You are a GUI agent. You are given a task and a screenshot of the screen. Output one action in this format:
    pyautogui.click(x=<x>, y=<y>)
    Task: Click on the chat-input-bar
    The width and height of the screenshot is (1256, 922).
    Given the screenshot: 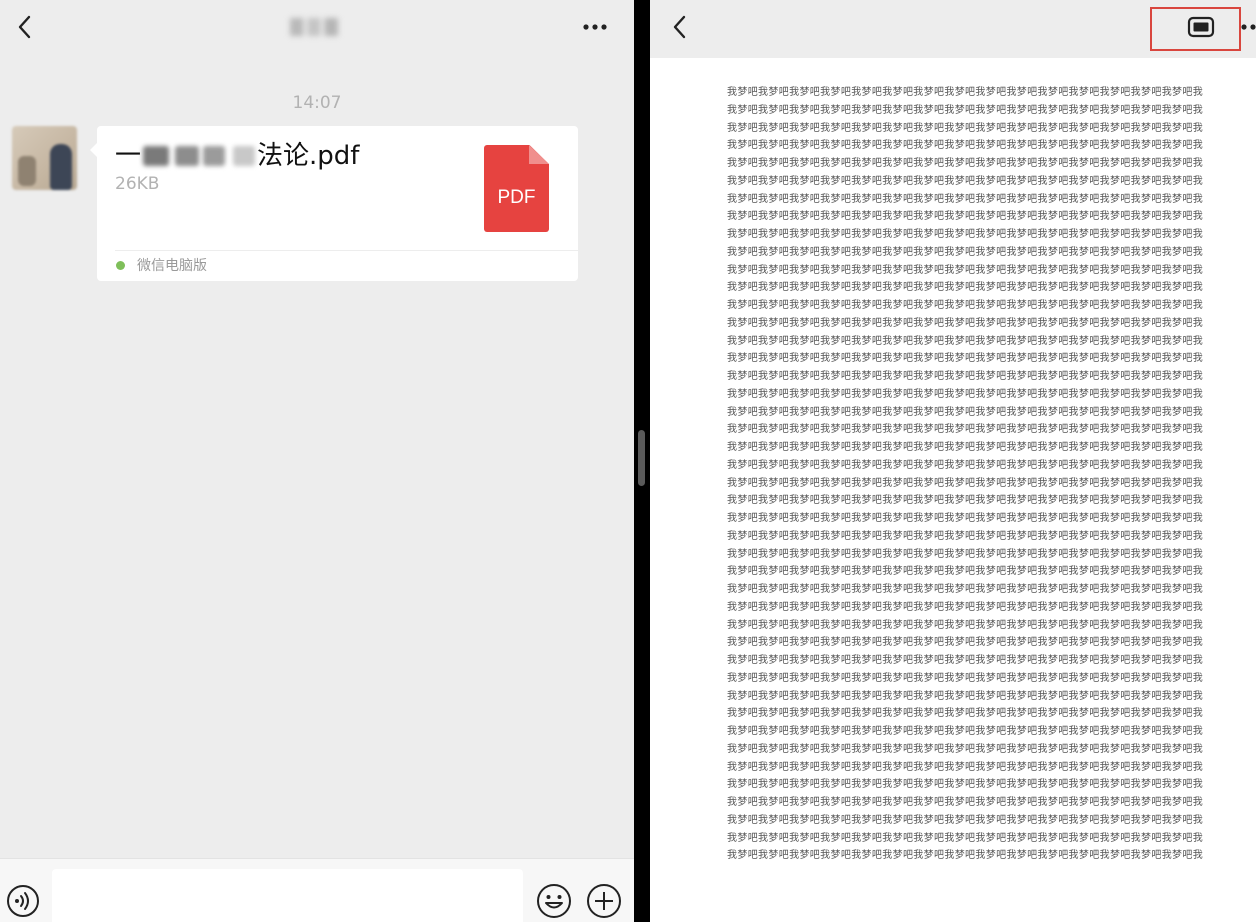 What is the action you would take?
    pyautogui.click(x=317, y=890)
    